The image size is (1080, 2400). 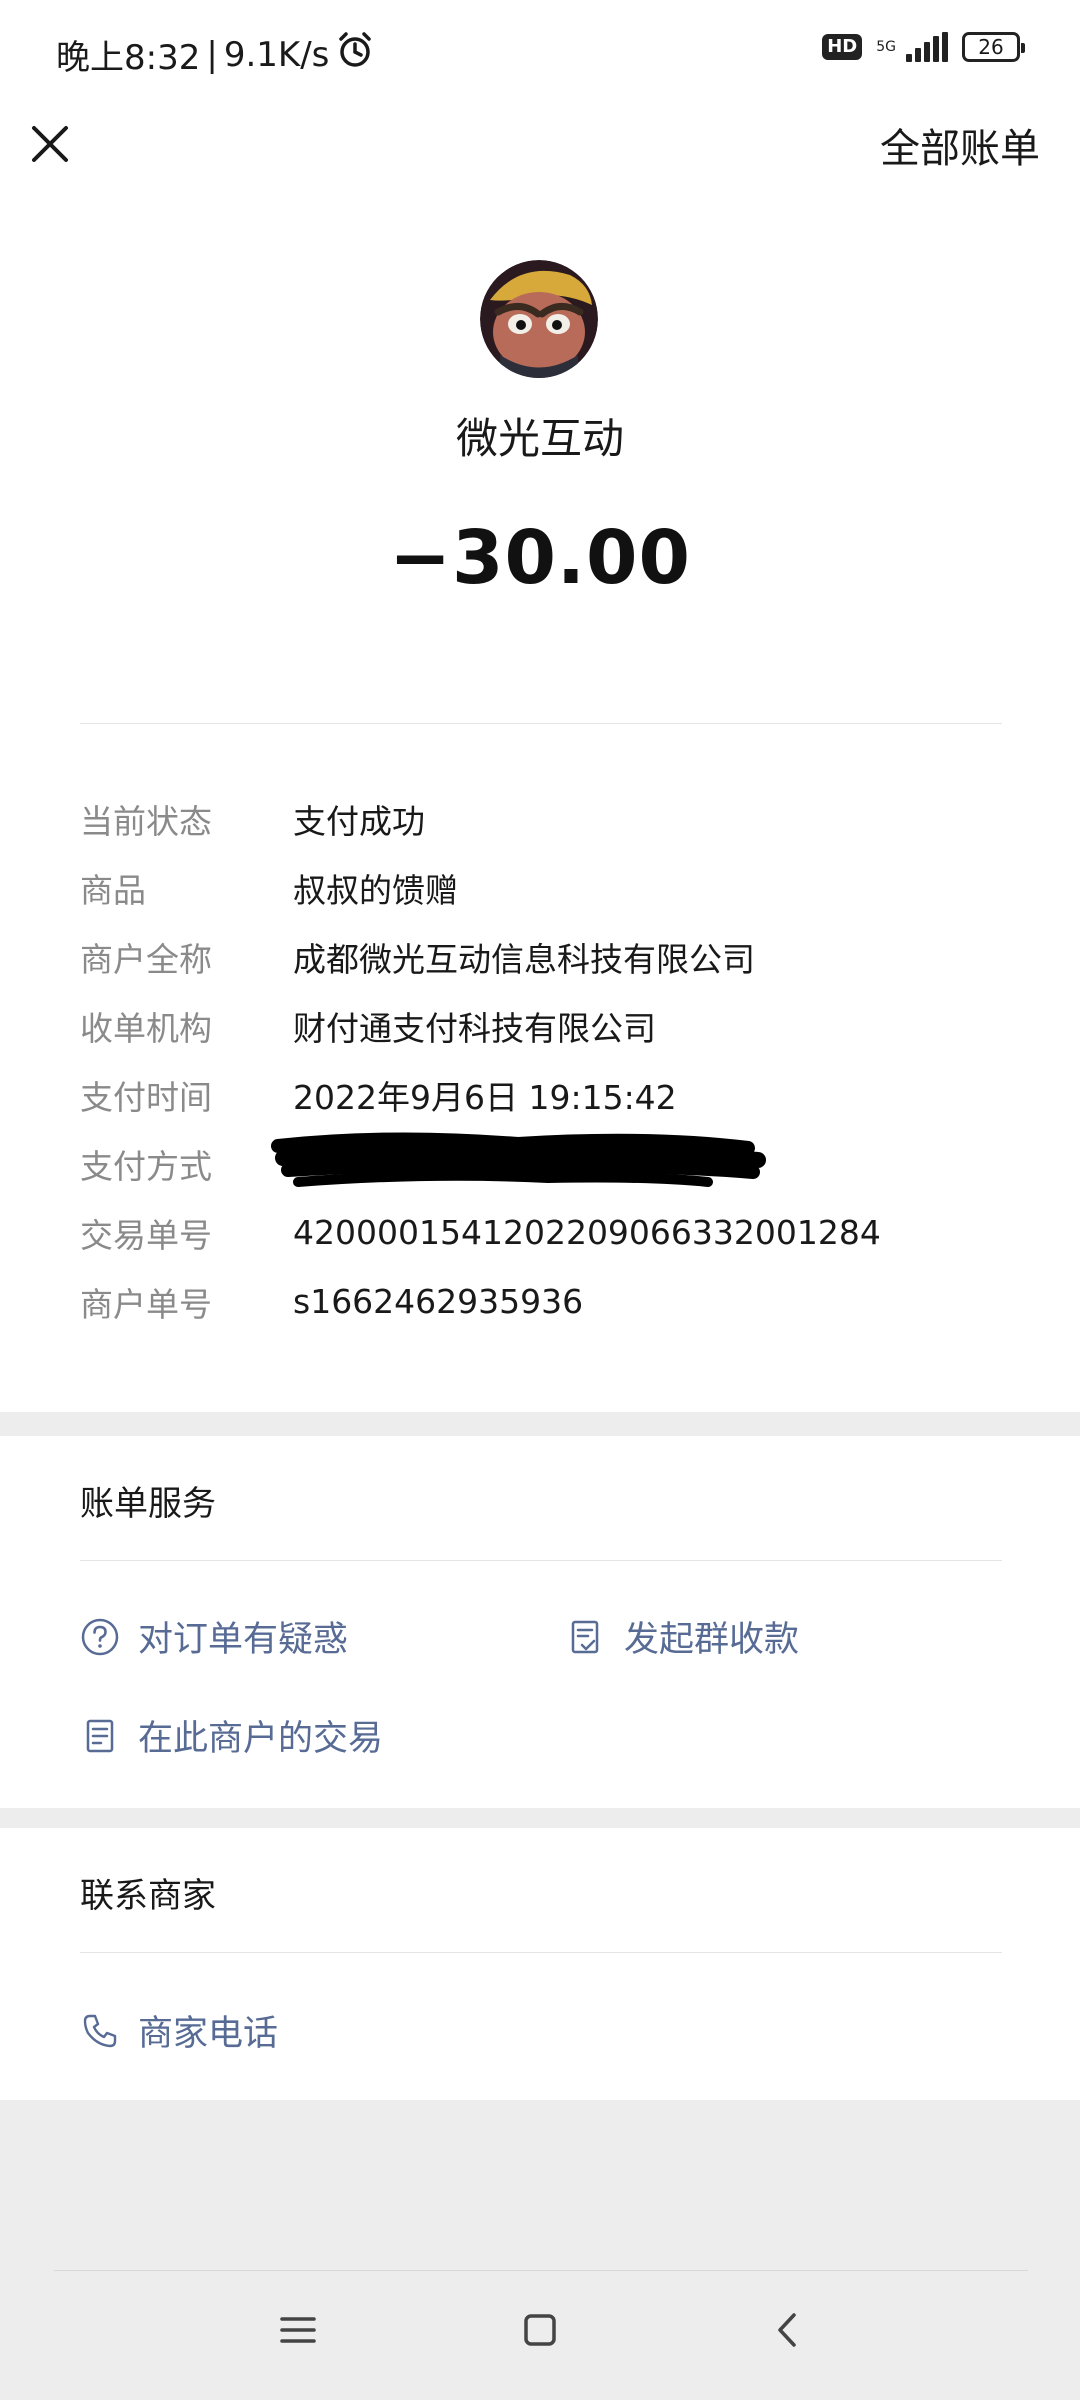 I want to click on detail-row-payment-method: 支付方式, so click(x=540, y=1163).